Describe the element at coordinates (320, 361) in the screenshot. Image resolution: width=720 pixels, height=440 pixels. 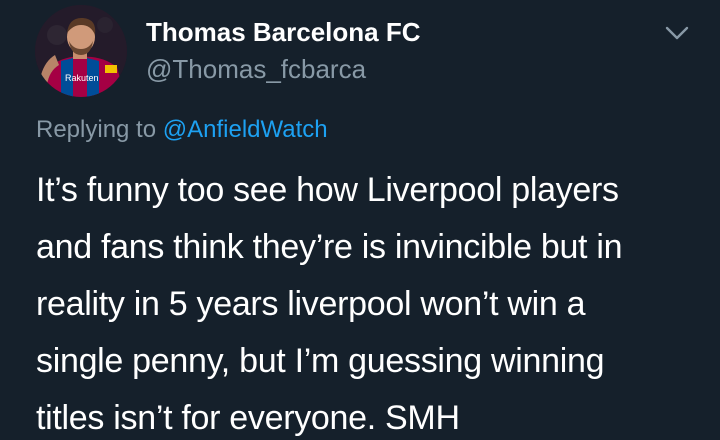
I see `tweet-text-line: single penny, but I’m guessing winning` at that location.